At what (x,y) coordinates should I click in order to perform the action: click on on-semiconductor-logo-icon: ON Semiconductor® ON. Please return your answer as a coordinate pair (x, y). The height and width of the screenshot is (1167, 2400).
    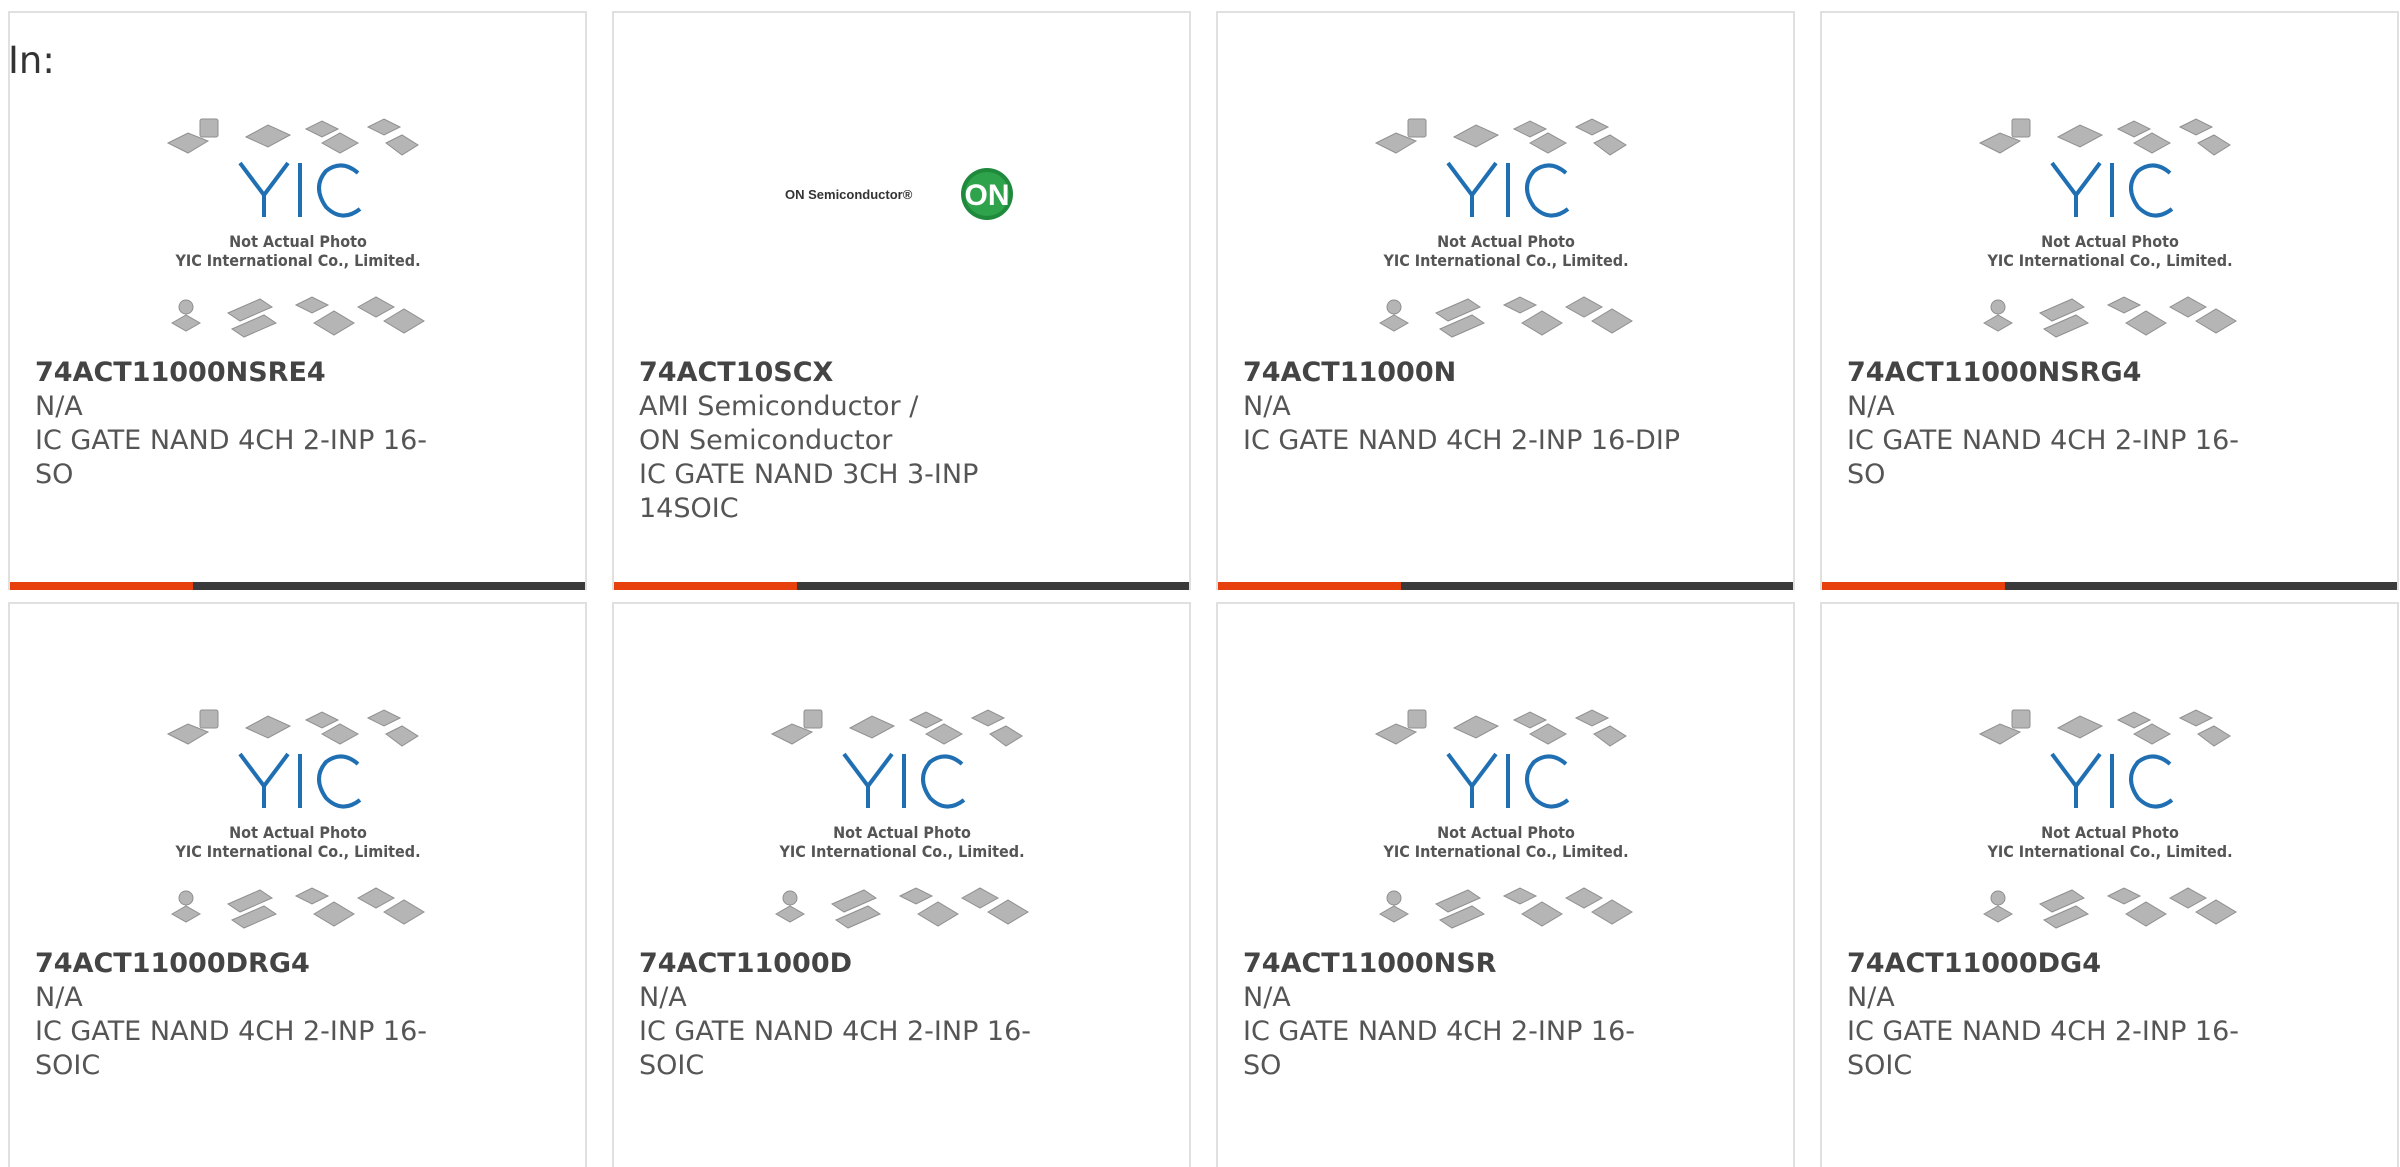
    Looking at the image, I should click on (899, 194).